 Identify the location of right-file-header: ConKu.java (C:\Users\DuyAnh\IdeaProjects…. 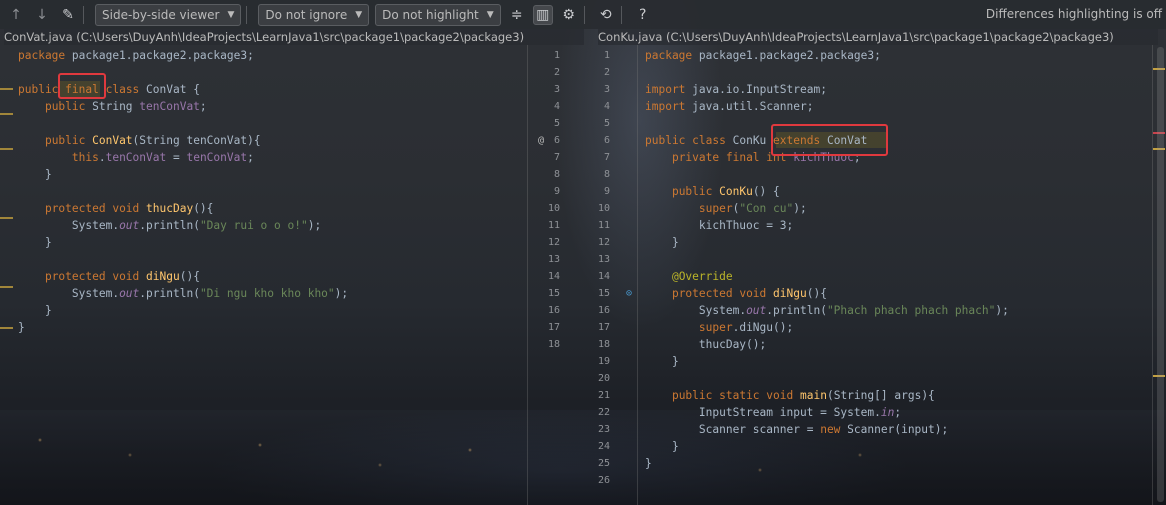
(878, 37).